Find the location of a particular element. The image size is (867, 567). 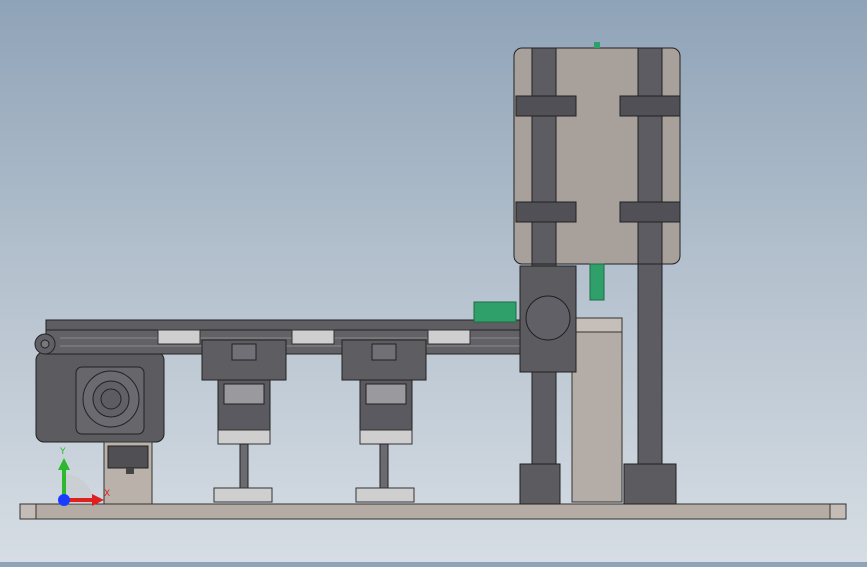

leveling-foot-2-rod is located at coordinates (384, 466).